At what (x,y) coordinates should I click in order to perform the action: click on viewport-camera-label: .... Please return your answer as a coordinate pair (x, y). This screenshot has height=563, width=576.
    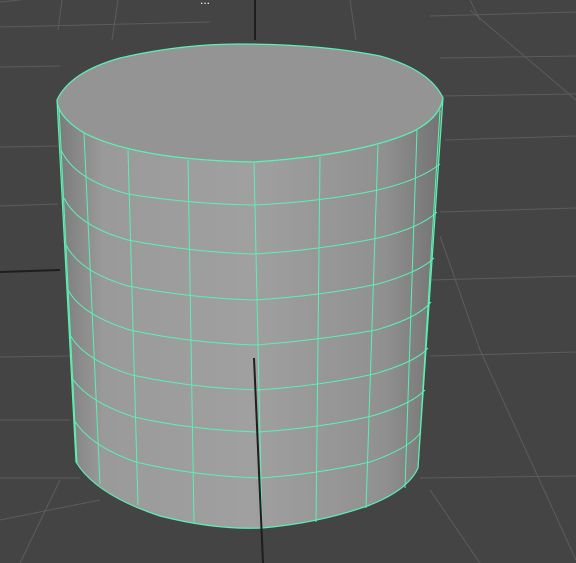
    Looking at the image, I should click on (205, 3).